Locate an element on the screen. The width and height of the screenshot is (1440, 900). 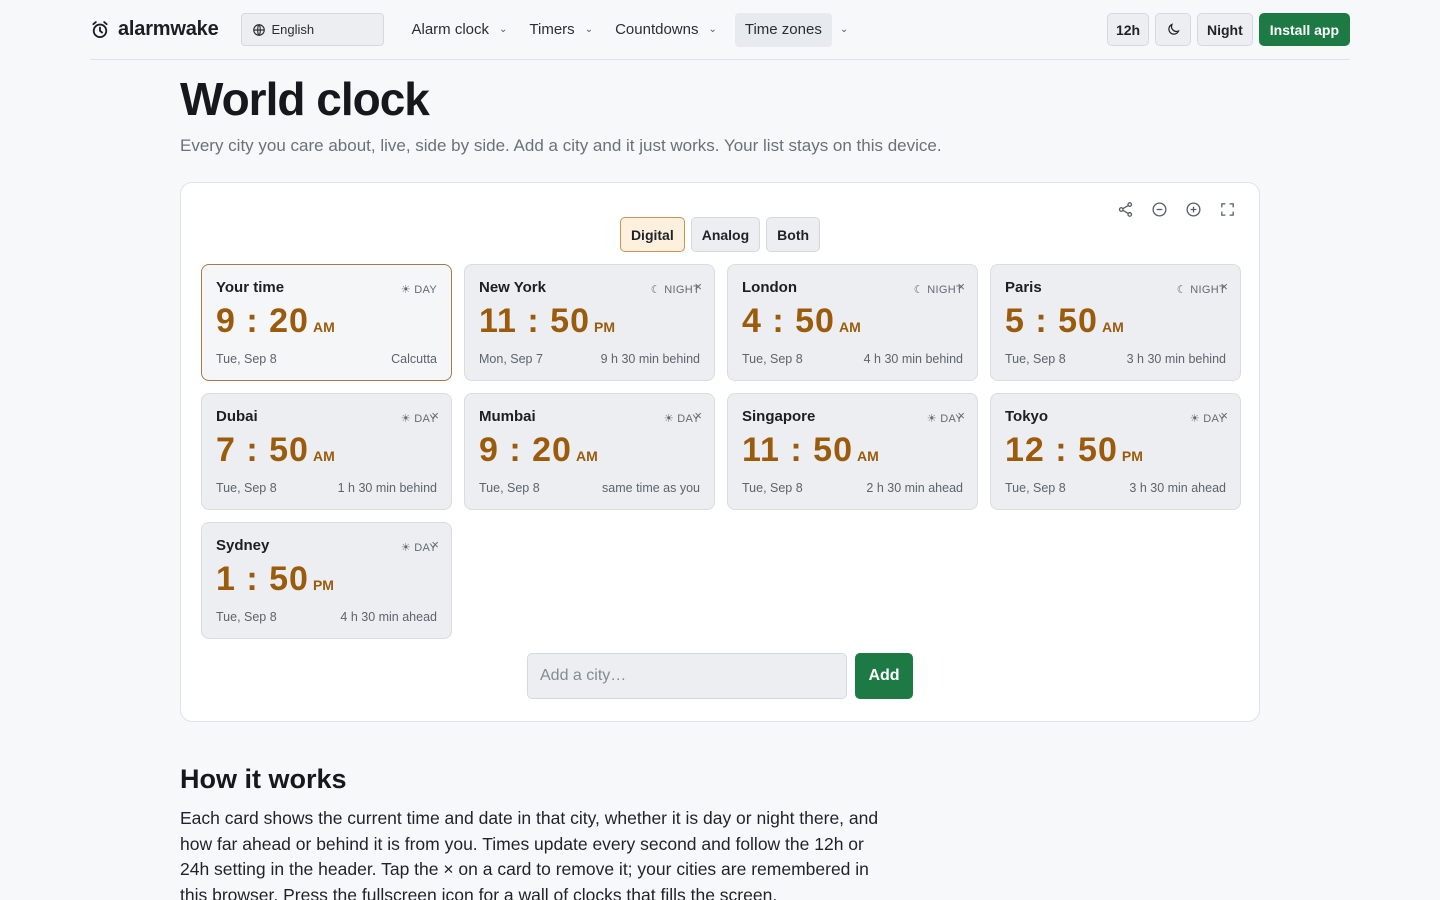
nav-timers: Timers ⌄ is located at coordinates (565, 30).